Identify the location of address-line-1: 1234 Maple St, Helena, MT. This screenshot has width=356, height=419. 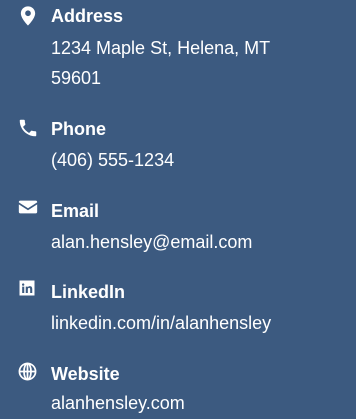
(161, 48).